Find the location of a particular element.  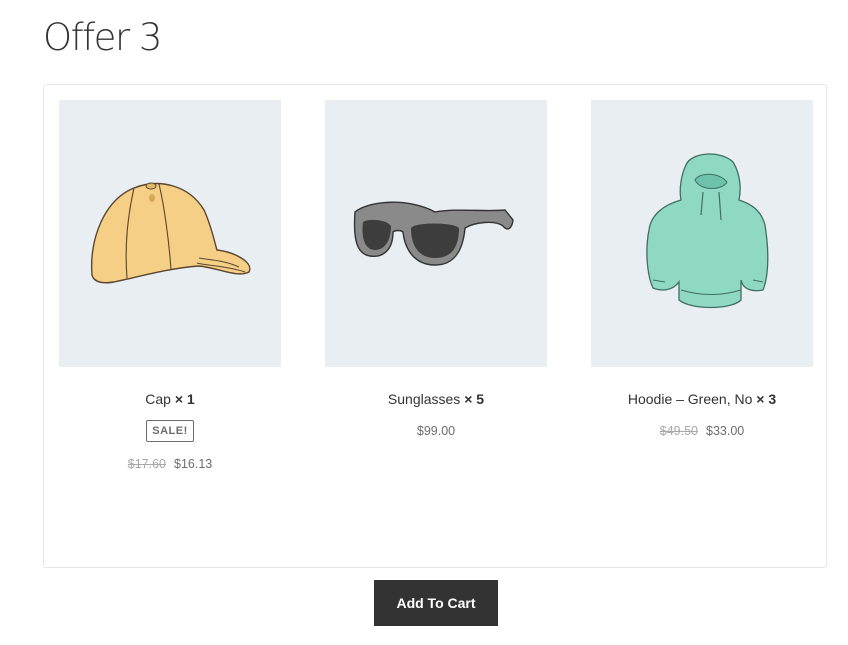

hoodie-icon is located at coordinates (707, 231).